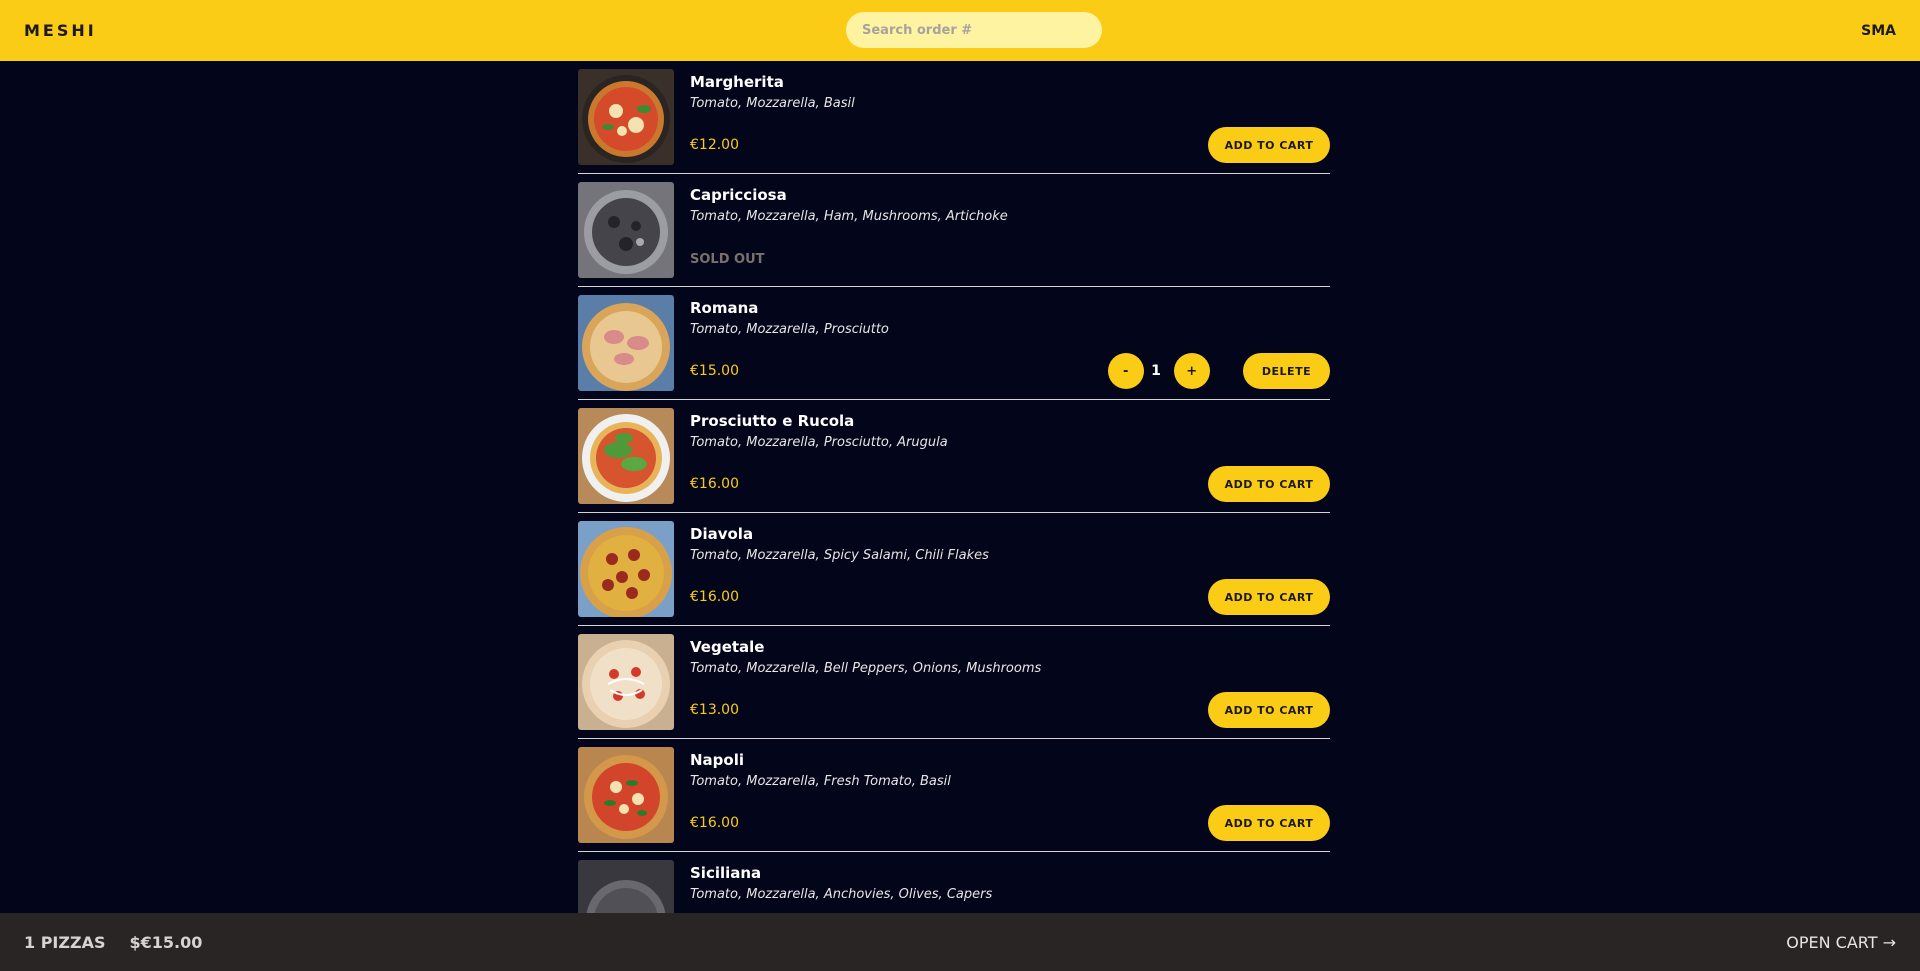 The width and height of the screenshot is (1920, 971). What do you see at coordinates (714, 145) in the screenshot?
I see `pizza-price: €12.00` at bounding box center [714, 145].